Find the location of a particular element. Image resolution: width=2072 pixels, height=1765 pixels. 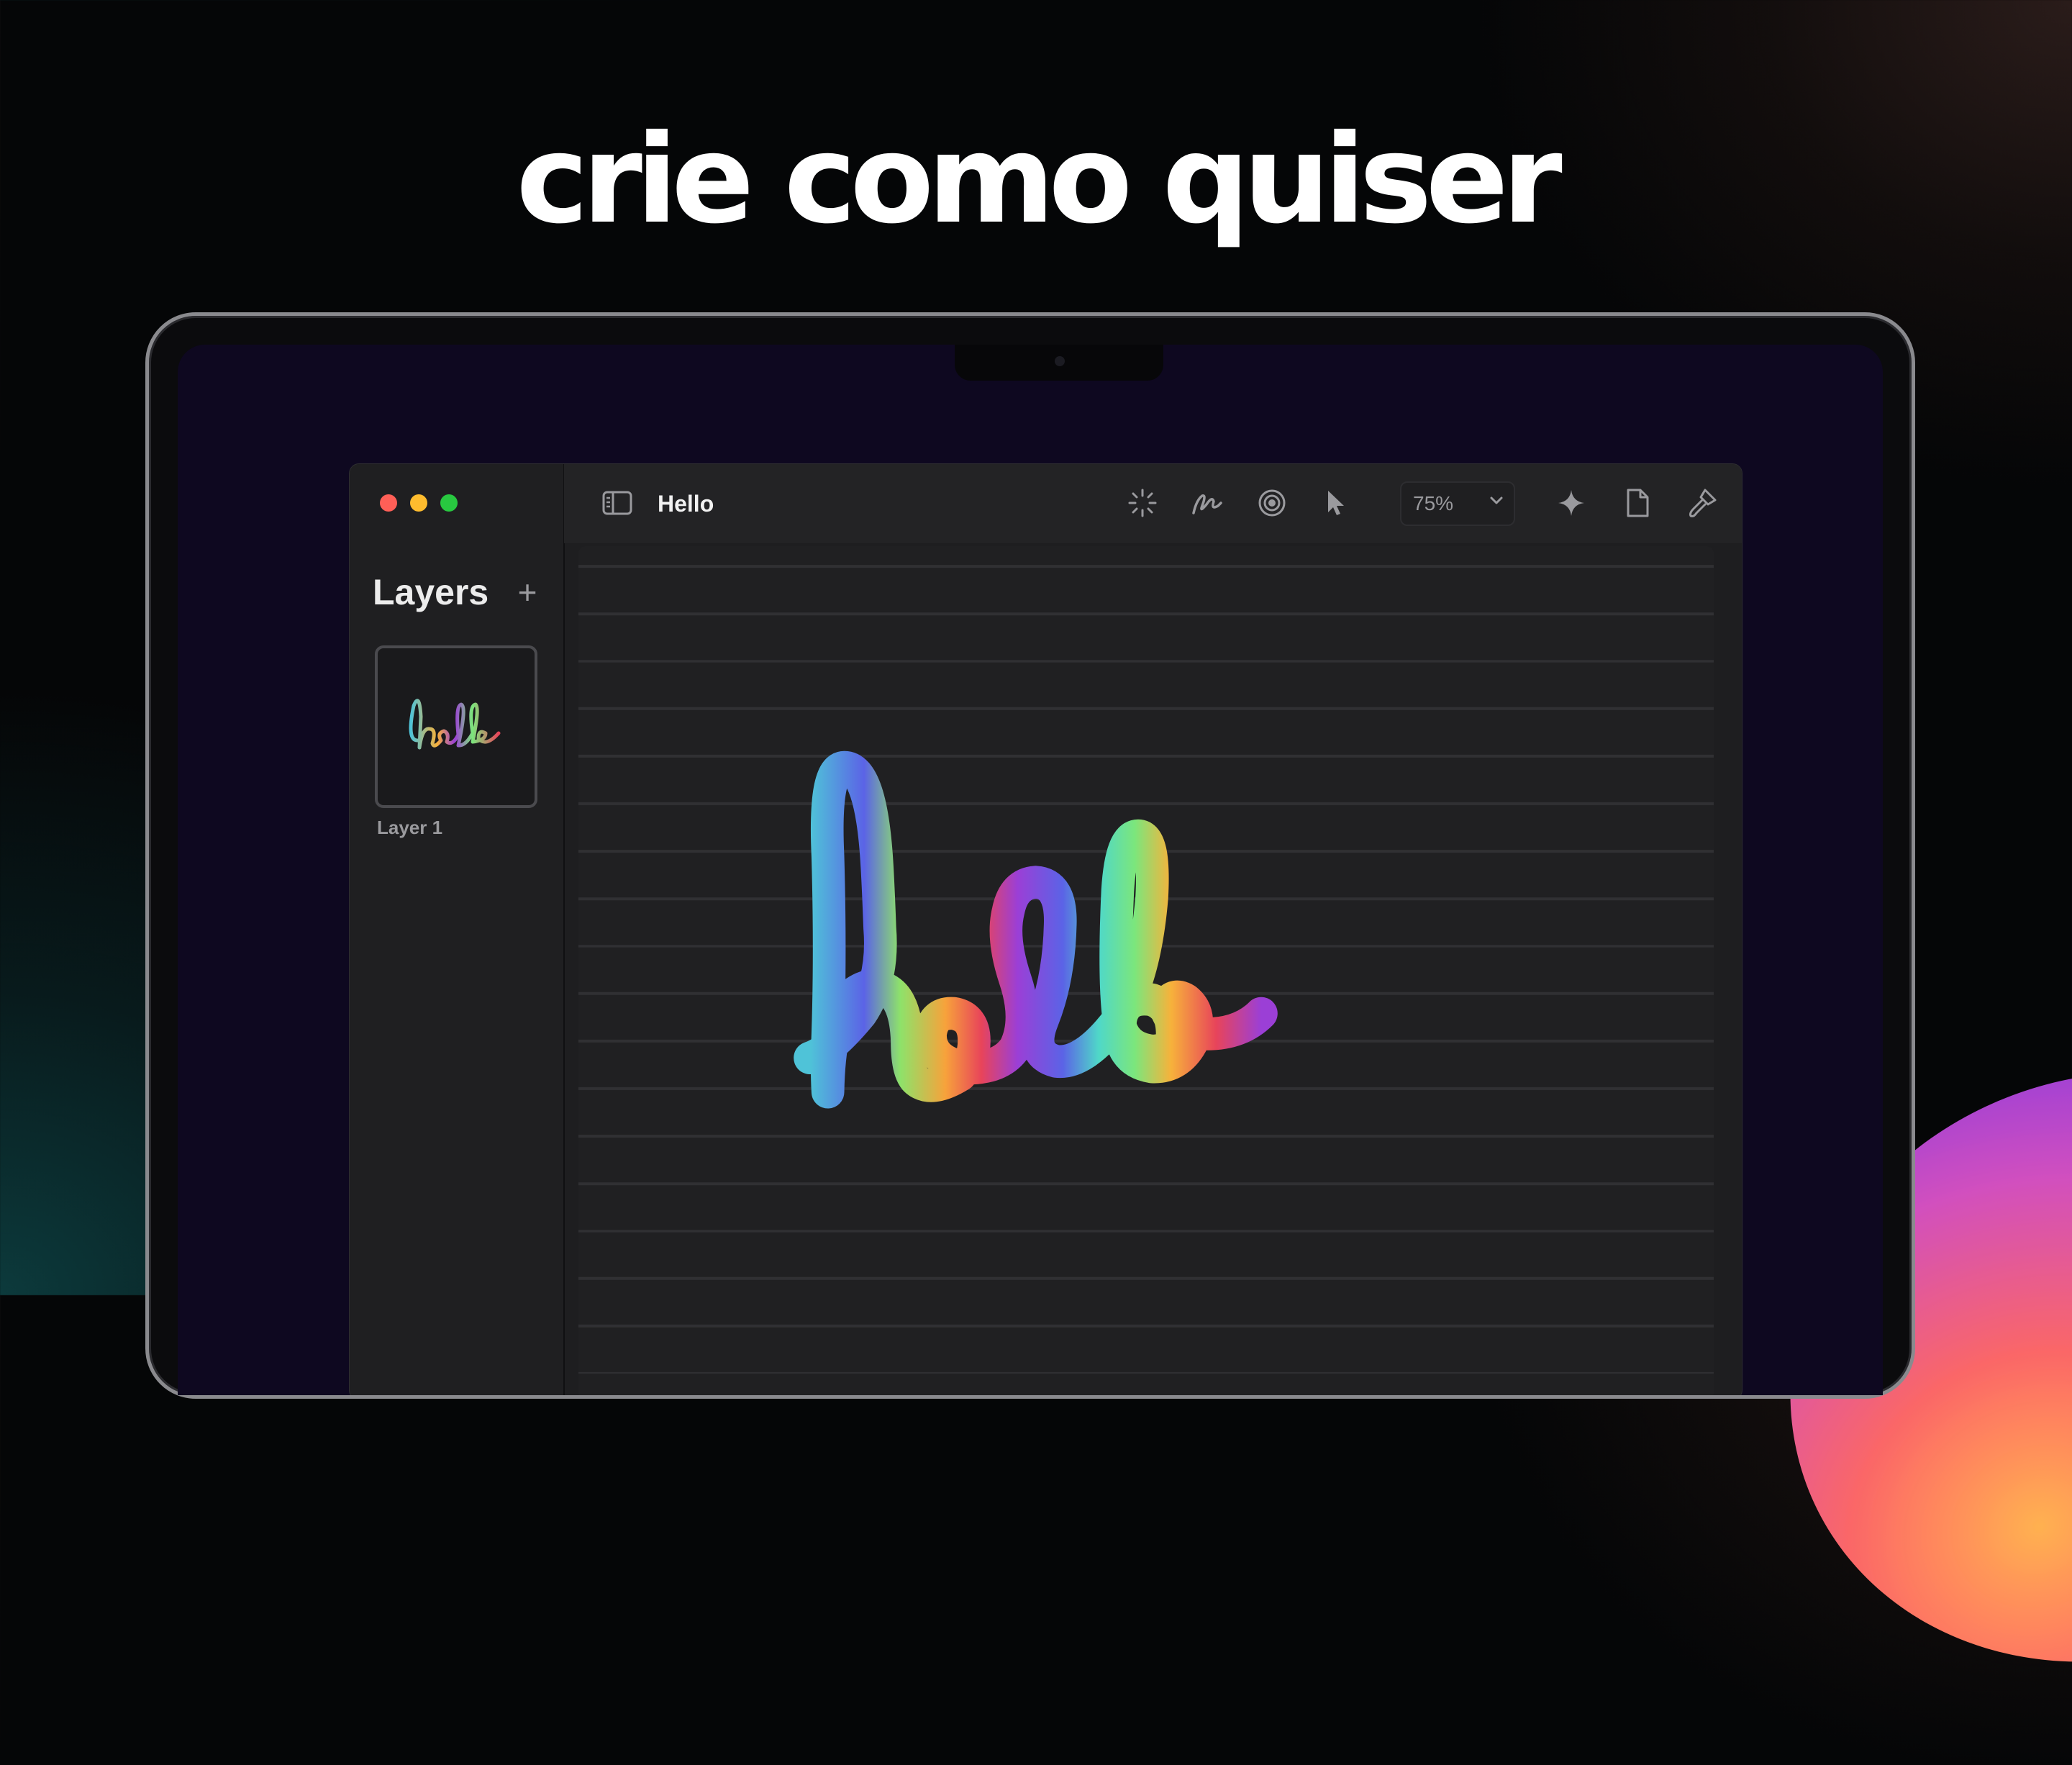

hello-thumbnail-drawing is located at coordinates (455, 724).